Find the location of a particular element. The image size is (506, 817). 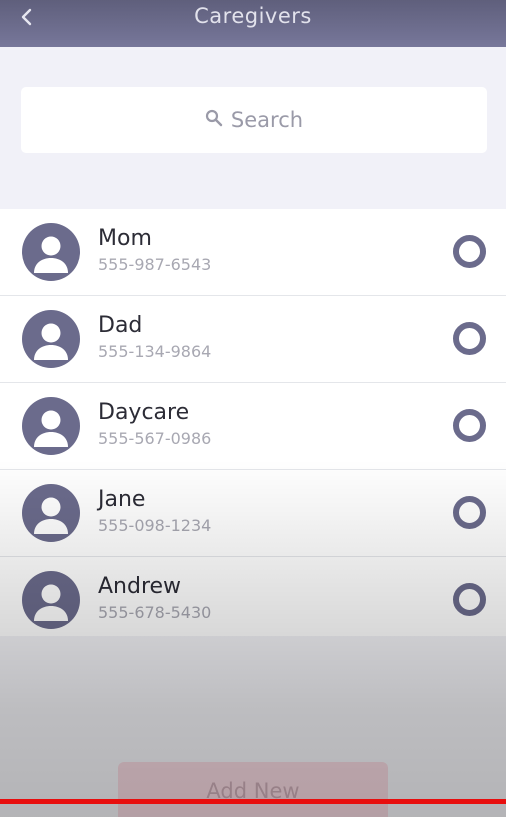

list-item: Daycare 555-567-0986 is located at coordinates (253, 426).